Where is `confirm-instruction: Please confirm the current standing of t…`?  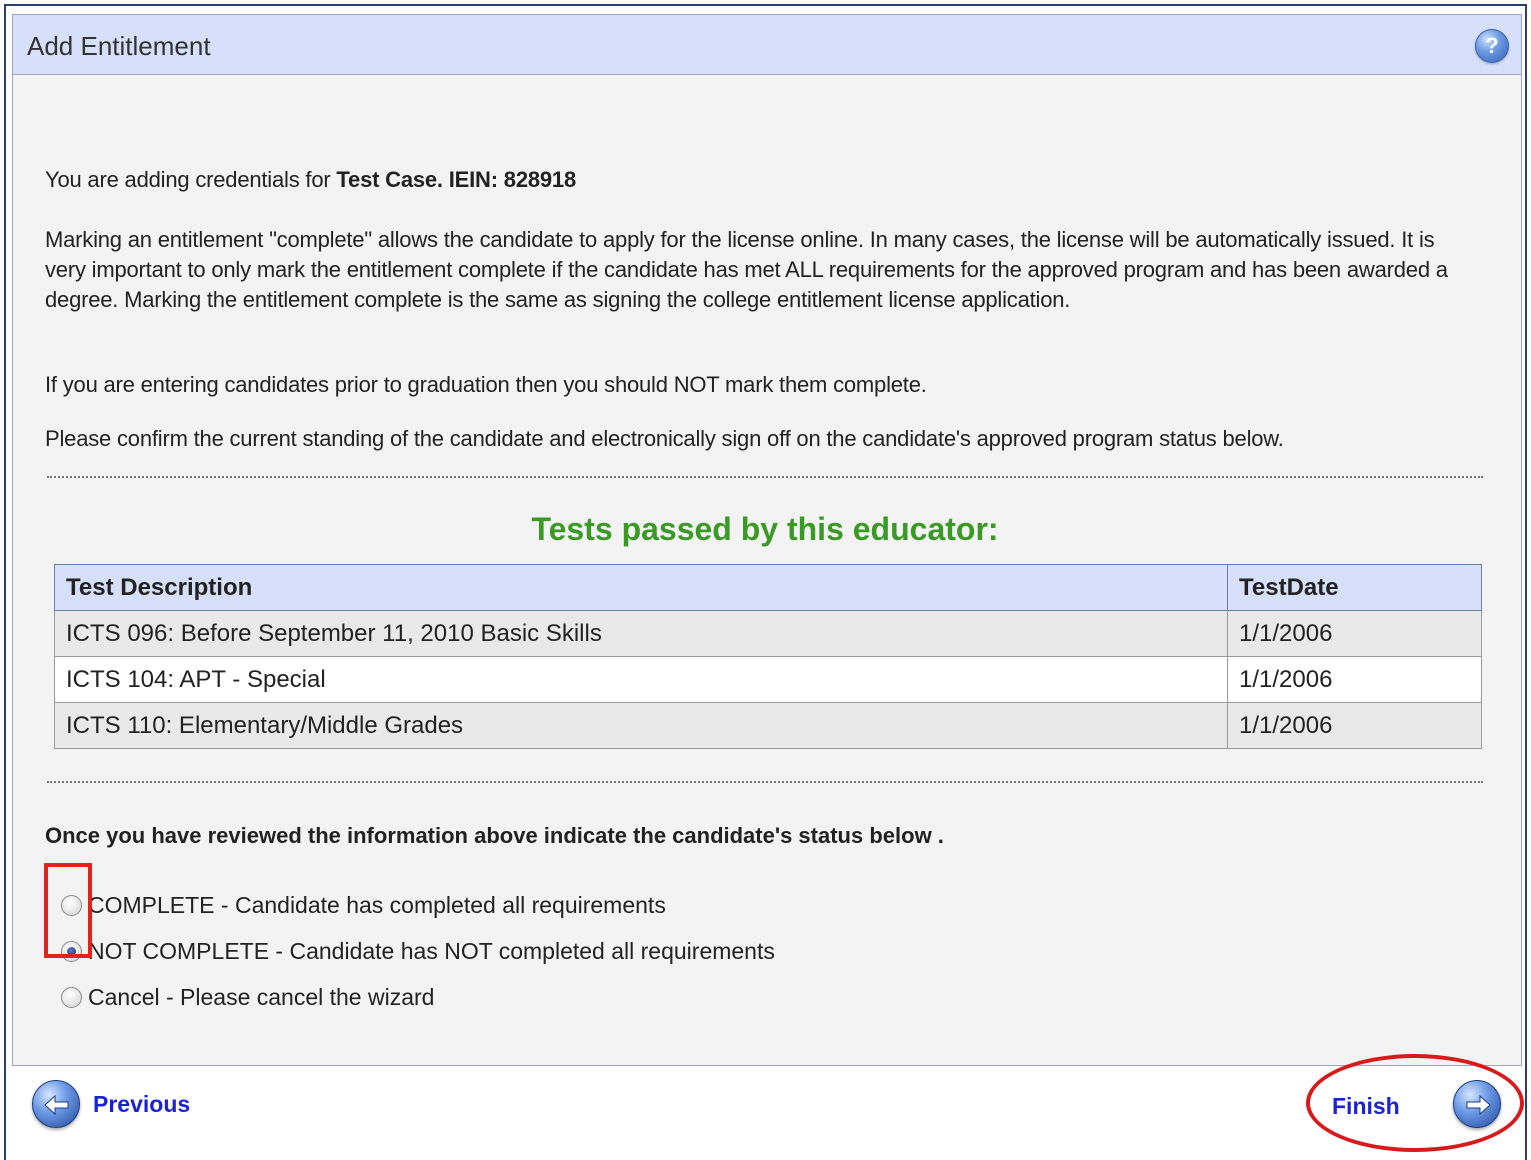
confirm-instruction: Please confirm the current standing of t… is located at coordinates (664, 438).